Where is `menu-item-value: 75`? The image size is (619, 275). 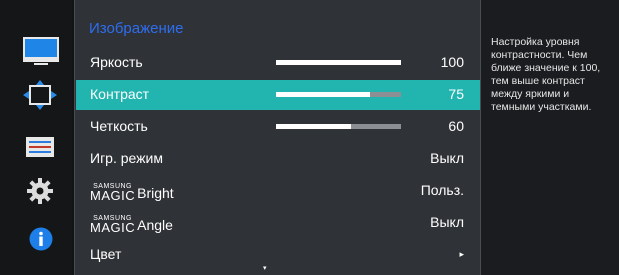
menu-item-value: 75 is located at coordinates (456, 94).